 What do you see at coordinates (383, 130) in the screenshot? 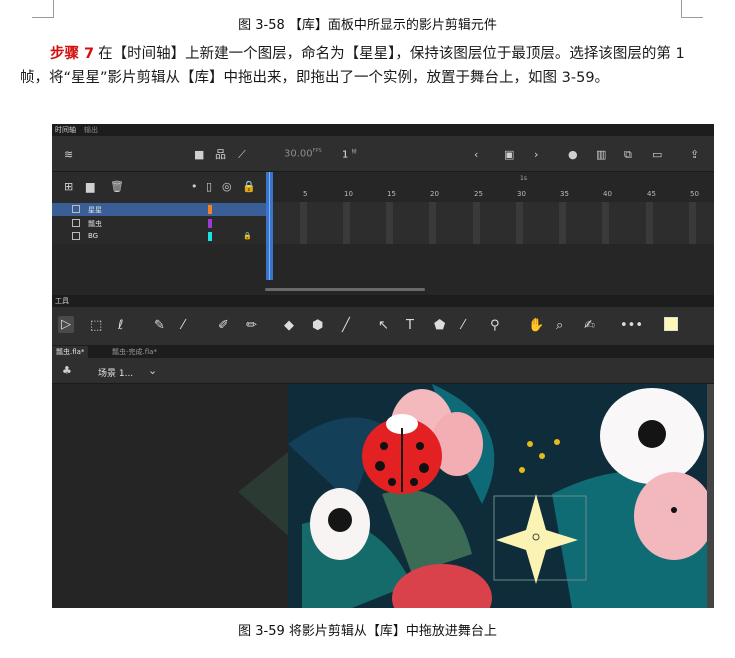
I see `panel-tabs: 时间轴 输出` at bounding box center [383, 130].